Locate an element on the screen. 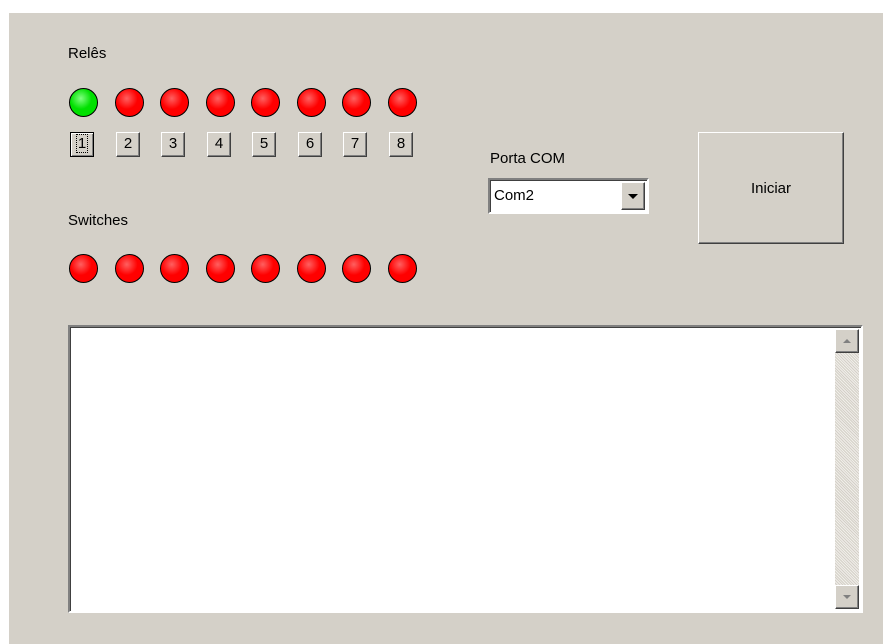 Image resolution: width=883 pixels, height=644 pixels. iniciar-button: Iniciar is located at coordinates (771, 188).